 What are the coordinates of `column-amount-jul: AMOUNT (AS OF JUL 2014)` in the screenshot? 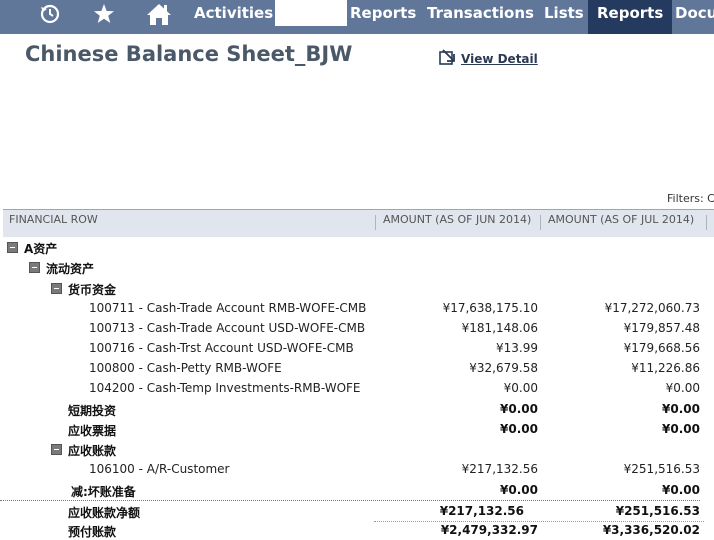 It's located at (621, 219).